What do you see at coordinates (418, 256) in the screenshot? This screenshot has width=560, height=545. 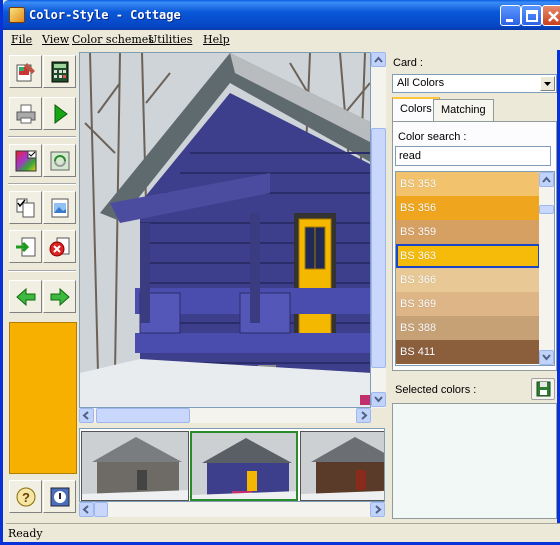 I see `color-name: BS 363` at bounding box center [418, 256].